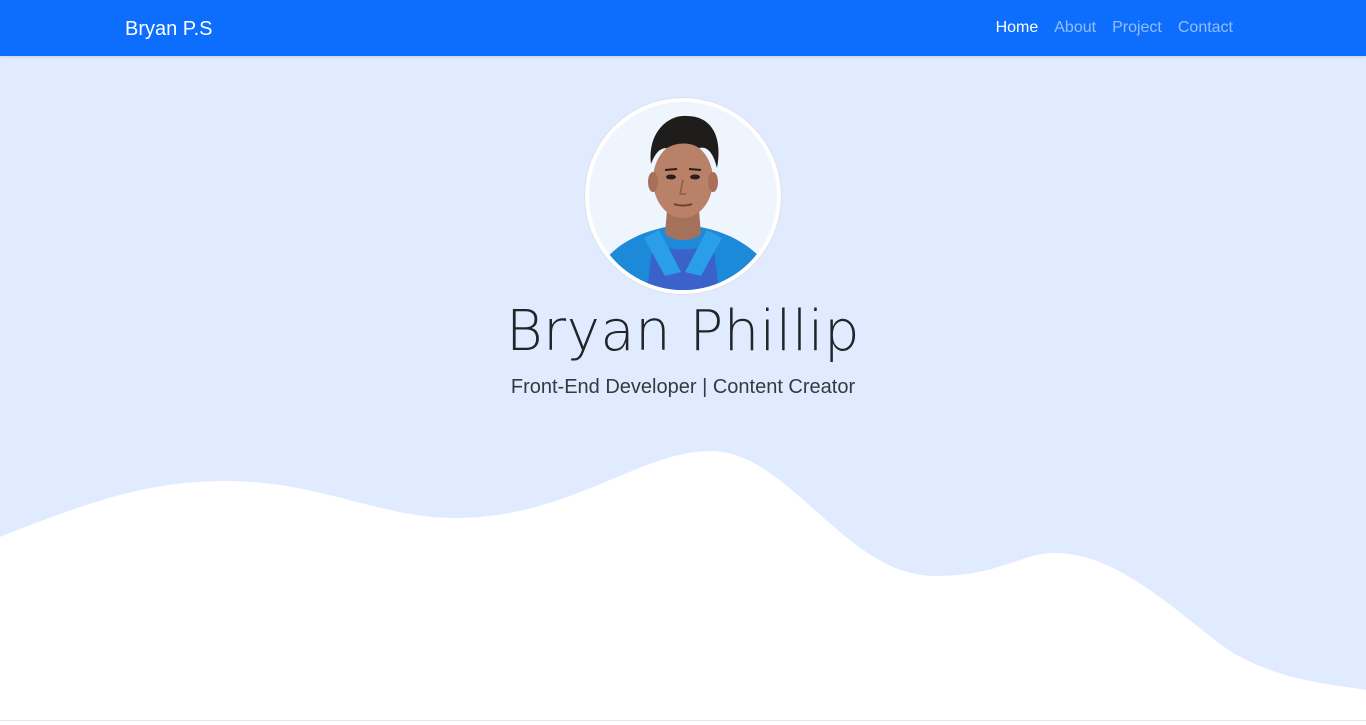  Describe the element at coordinates (1106, 28) in the screenshot. I see `nav-links: Home About Project Contact` at that location.